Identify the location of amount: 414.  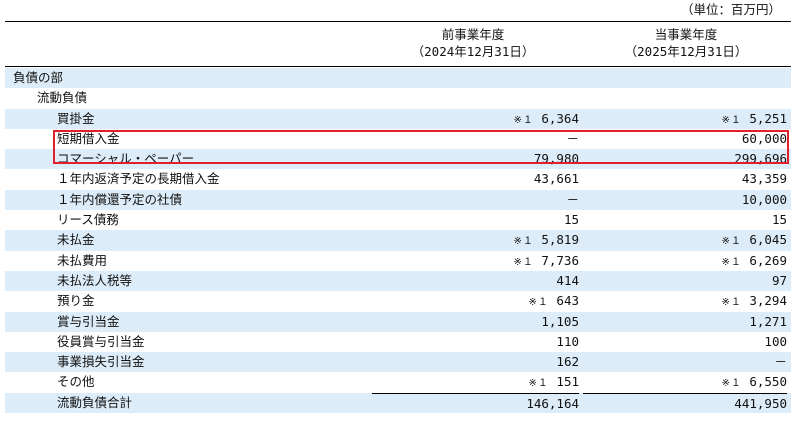
(567, 280).